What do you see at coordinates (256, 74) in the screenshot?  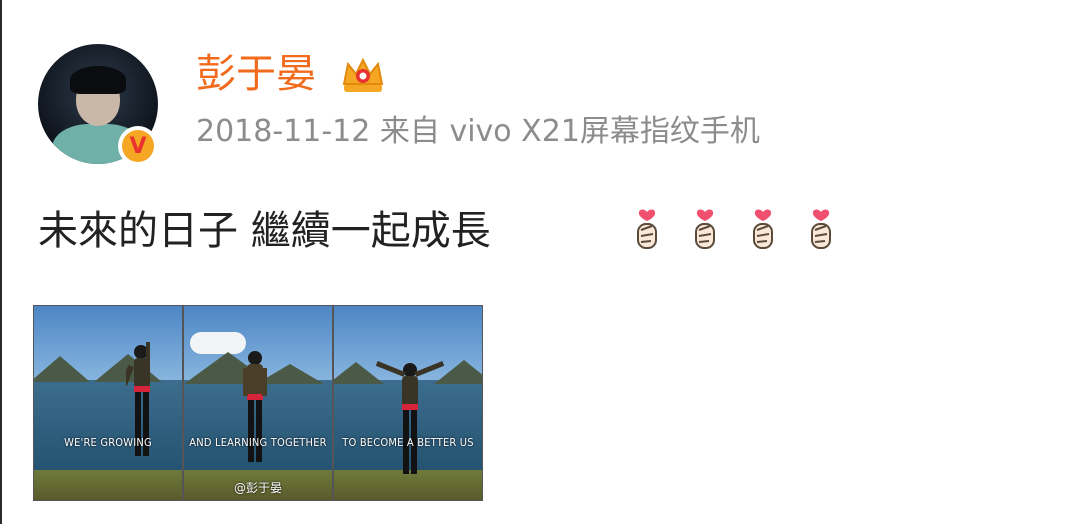 I see `username: 彭于晏` at bounding box center [256, 74].